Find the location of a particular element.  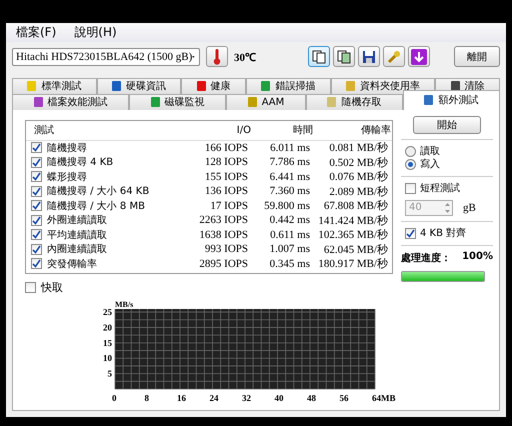

exit-button: 離開 is located at coordinates (477, 57).